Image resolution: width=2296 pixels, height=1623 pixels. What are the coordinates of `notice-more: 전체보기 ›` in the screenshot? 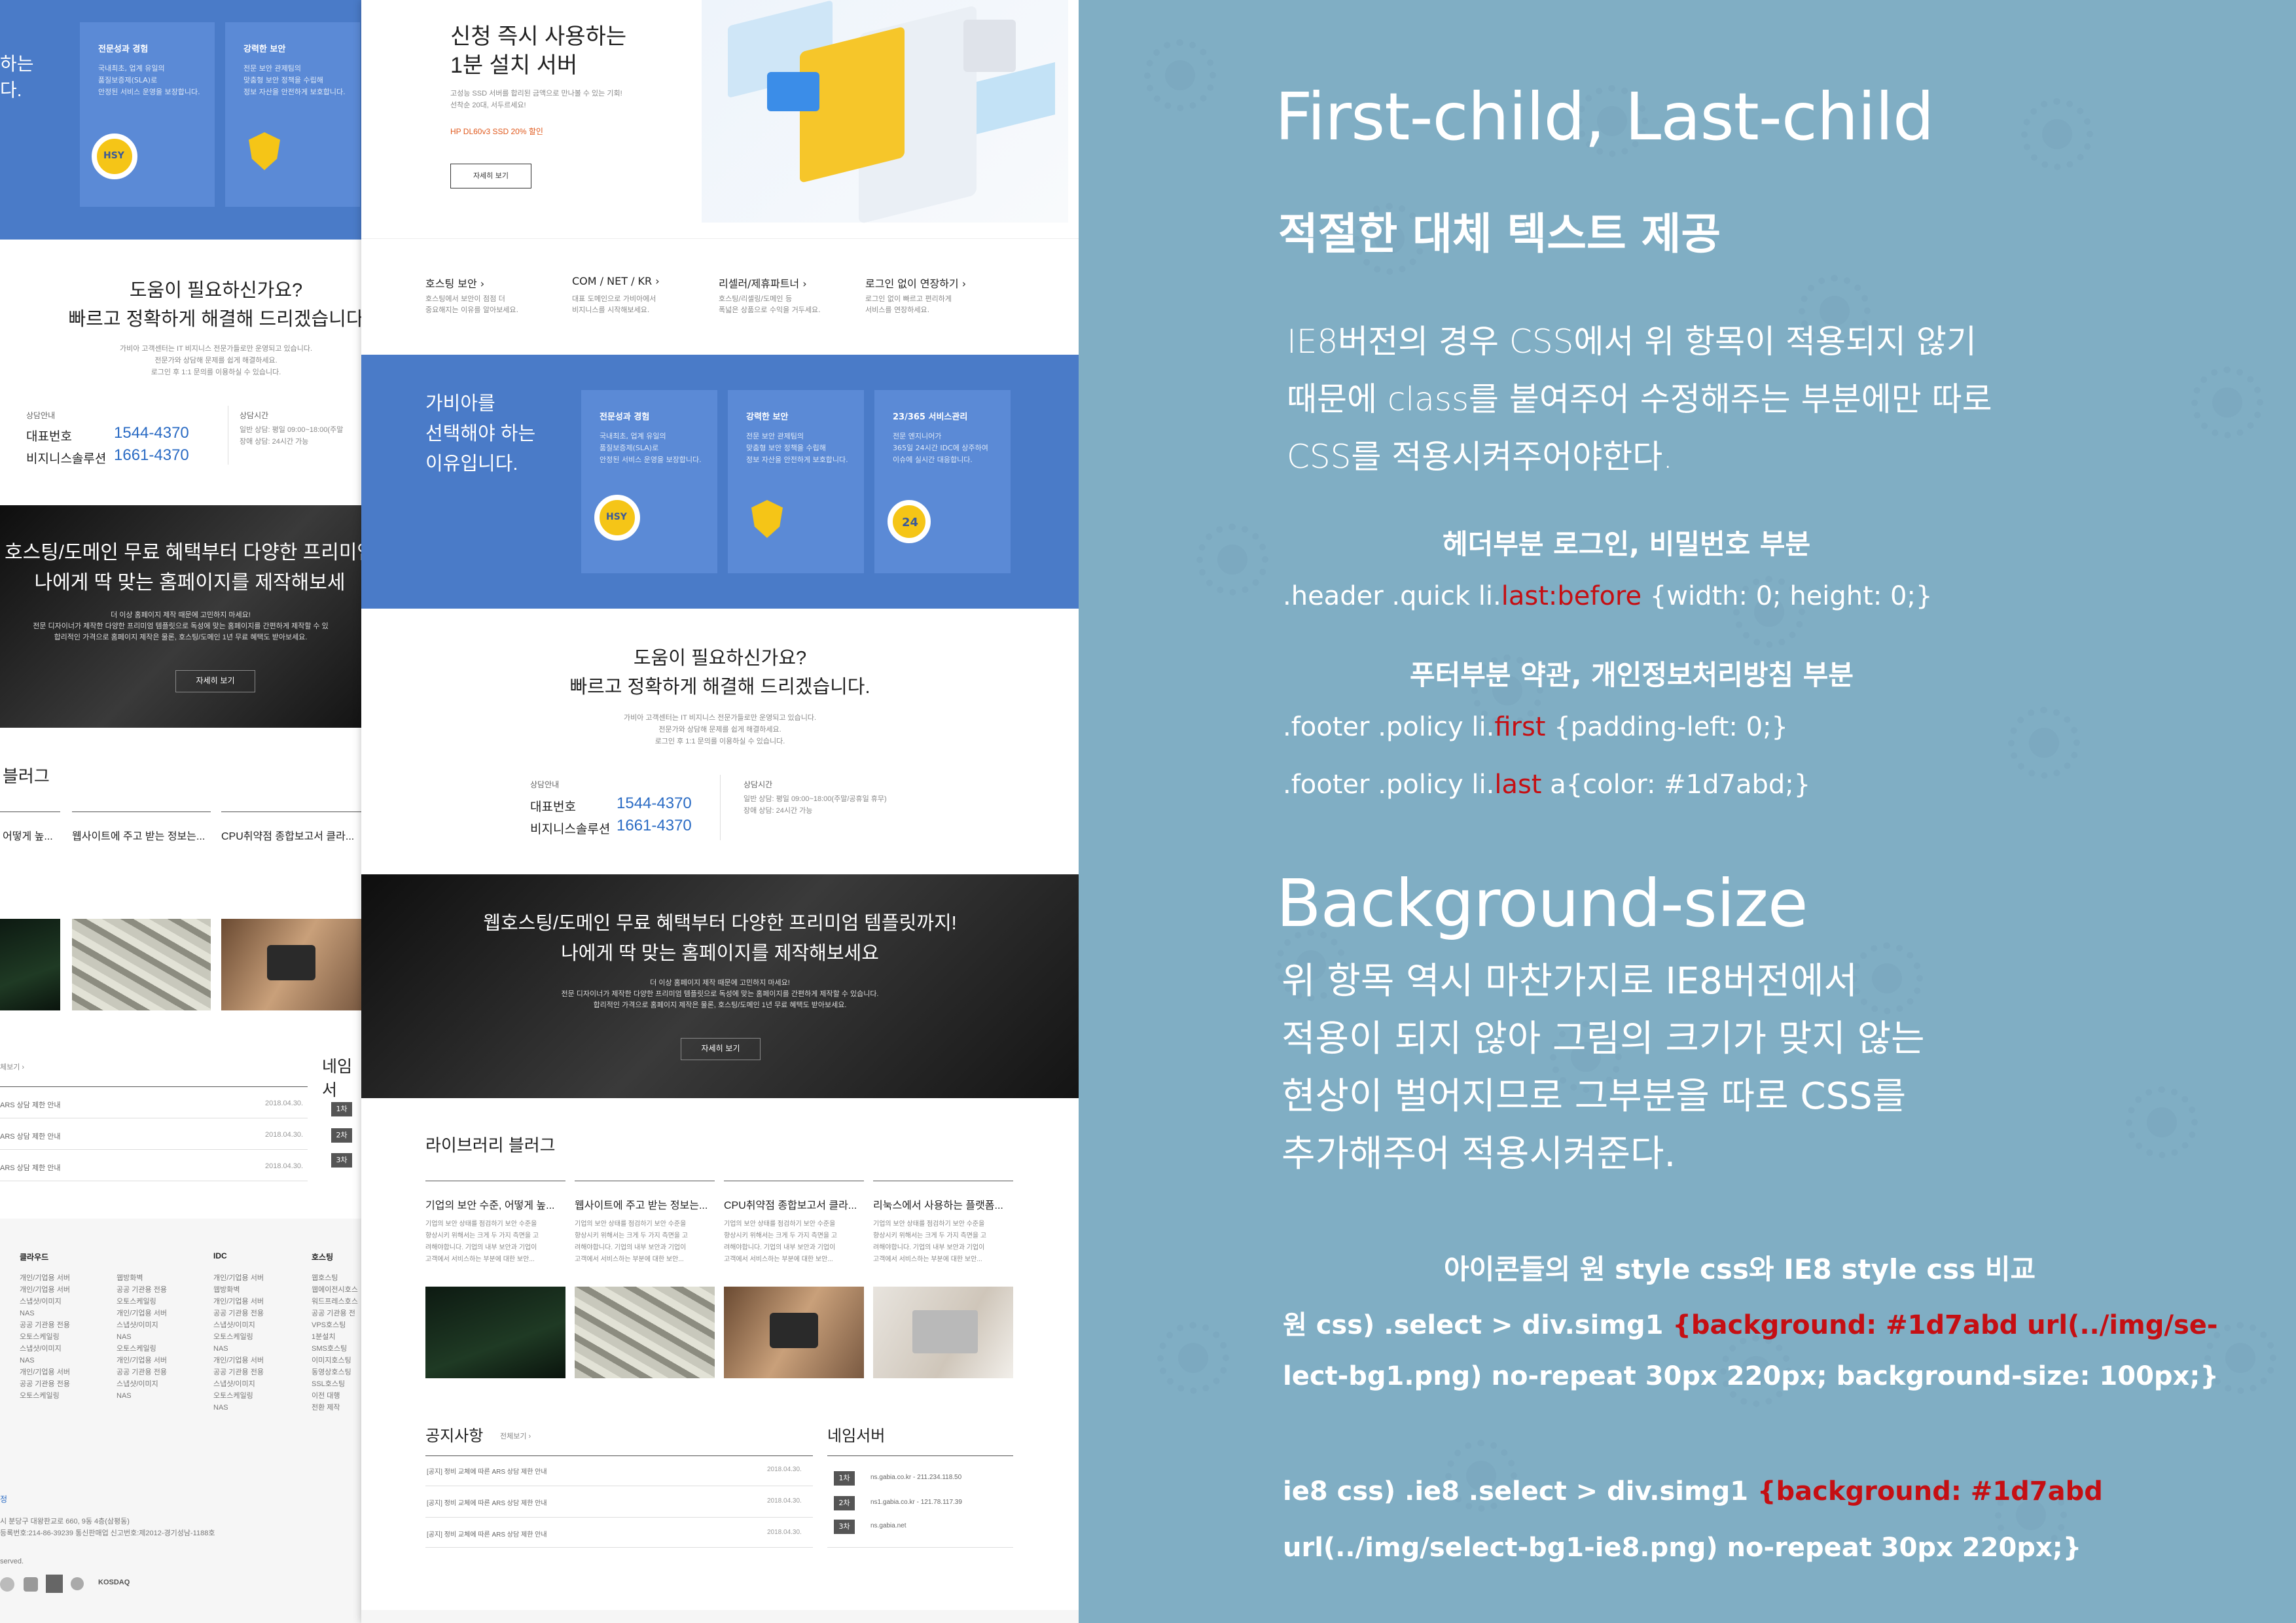 It's located at (515, 1436).